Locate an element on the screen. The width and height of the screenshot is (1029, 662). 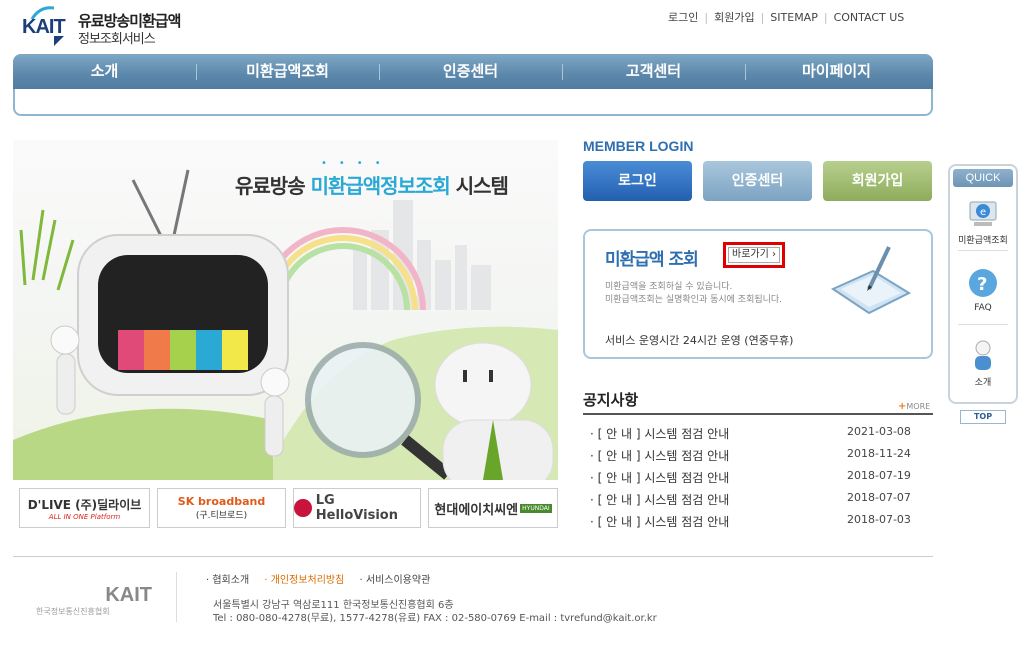
member-login-title: MEMBER LOGIN is located at coordinates (638, 146).